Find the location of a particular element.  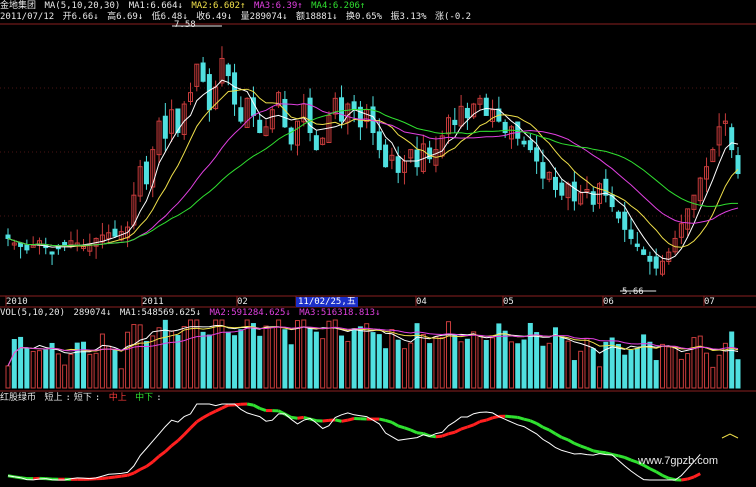

vol-params: VOL(5,10,20) is located at coordinates (33, 313).